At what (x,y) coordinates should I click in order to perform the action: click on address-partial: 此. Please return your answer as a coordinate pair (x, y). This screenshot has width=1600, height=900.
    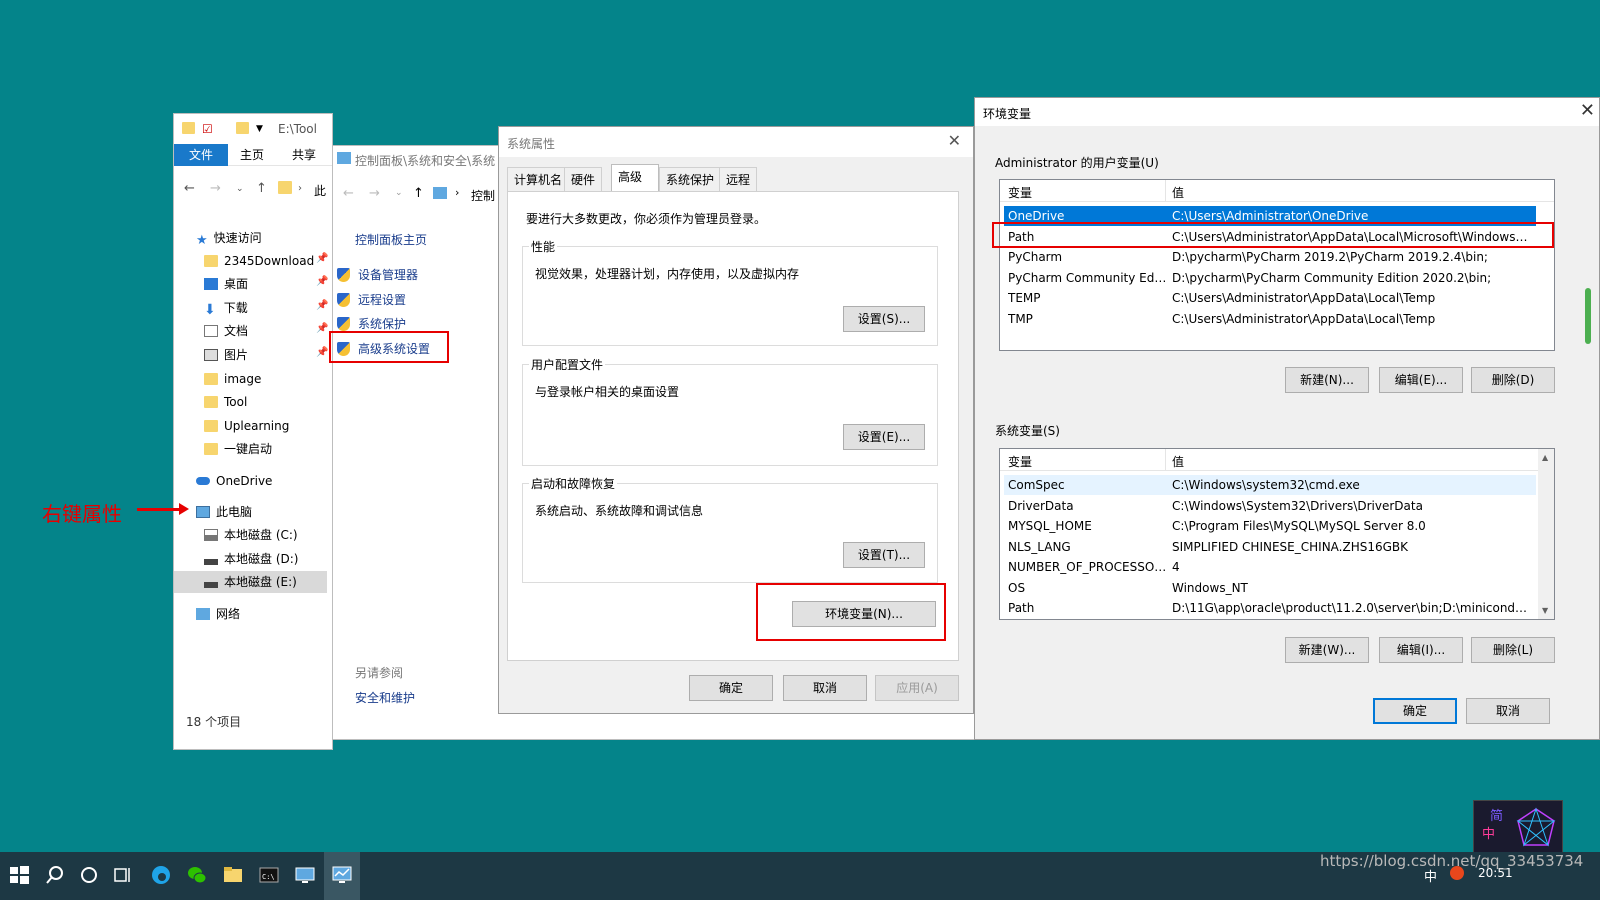
    Looking at the image, I should click on (320, 190).